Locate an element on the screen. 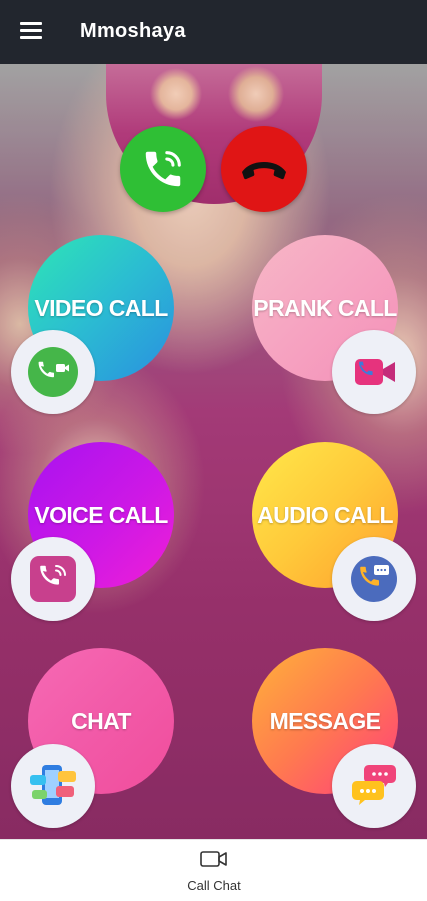  phone-ringing-icon is located at coordinates (53, 579).